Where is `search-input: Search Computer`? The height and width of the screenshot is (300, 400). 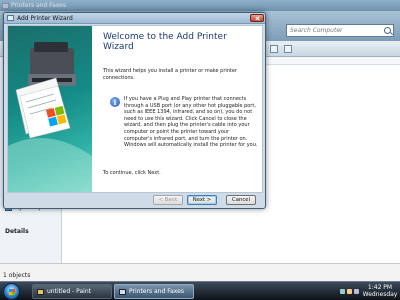
search-input: Search Computer is located at coordinates (340, 30).